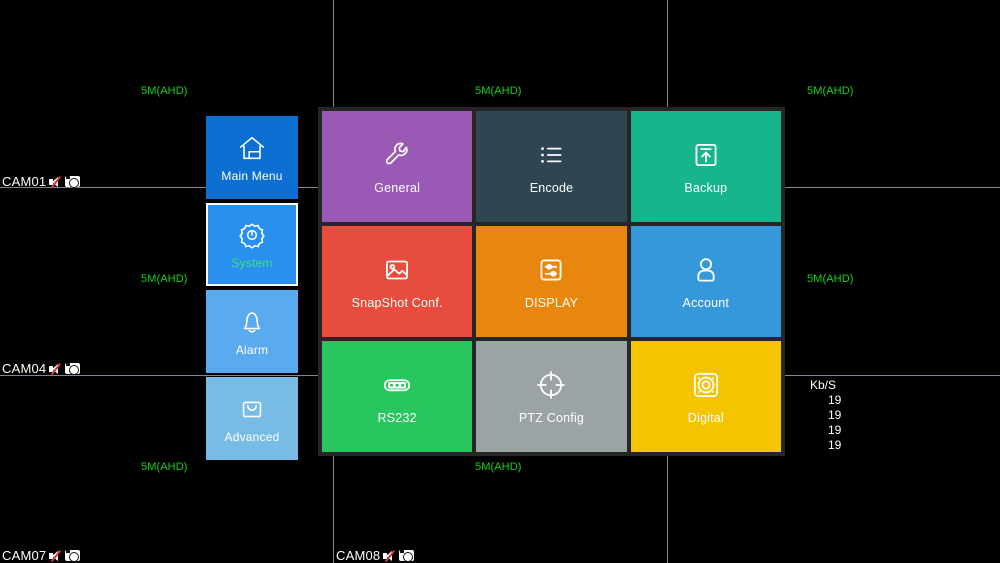  I want to click on tile-digital: Digital, so click(705, 396).